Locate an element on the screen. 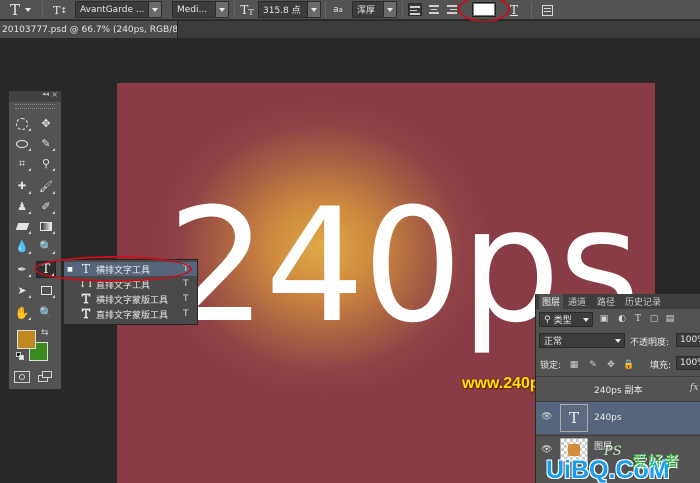 The height and width of the screenshot is (483, 700). tab-channels: 通道 is located at coordinates (577, 301).